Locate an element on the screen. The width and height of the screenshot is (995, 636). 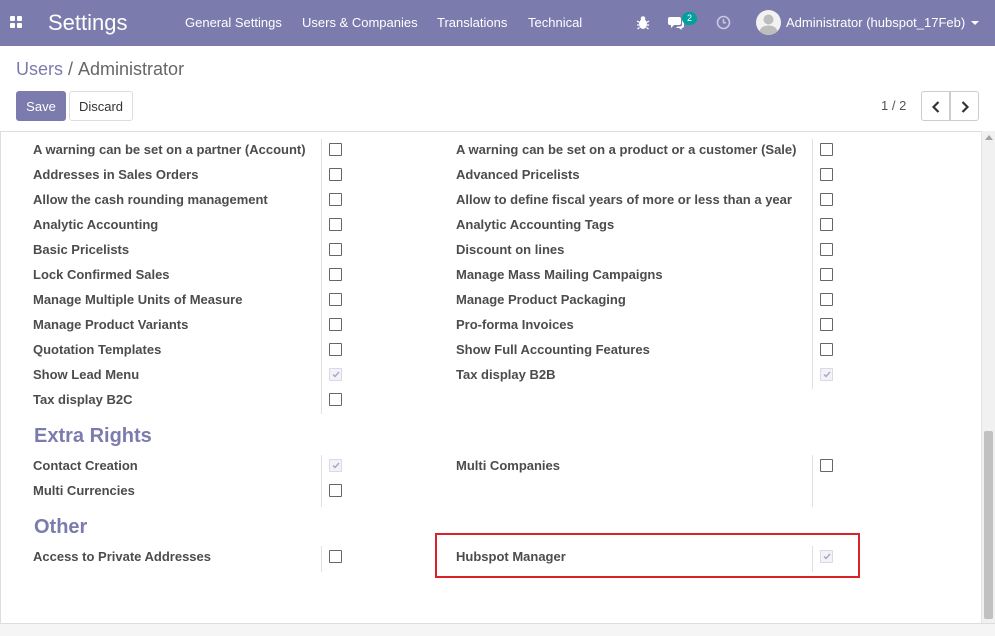
breadcrumb: Users / Administrator is located at coordinates (100, 69).